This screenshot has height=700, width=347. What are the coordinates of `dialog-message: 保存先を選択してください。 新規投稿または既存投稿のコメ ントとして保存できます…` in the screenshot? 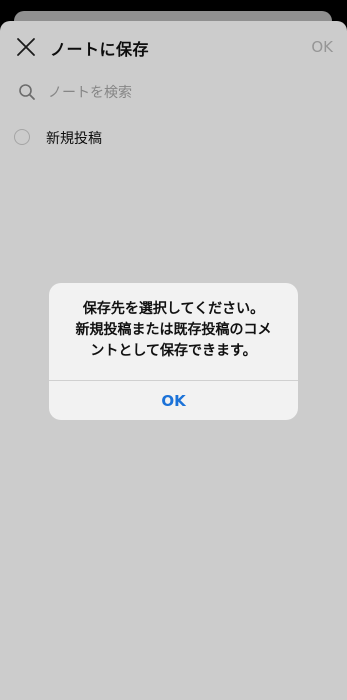 It's located at (173, 330).